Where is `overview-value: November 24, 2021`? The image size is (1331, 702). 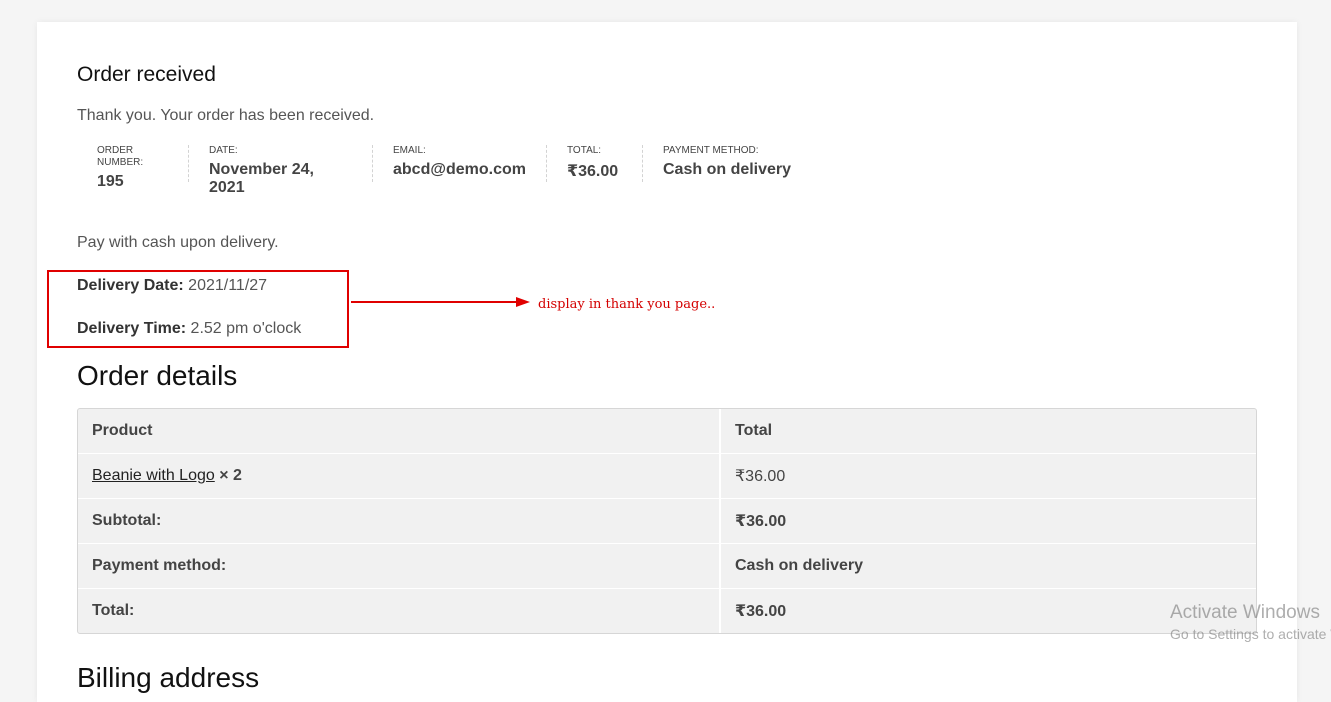
overview-value: November 24, 2021 is located at coordinates (261, 178).